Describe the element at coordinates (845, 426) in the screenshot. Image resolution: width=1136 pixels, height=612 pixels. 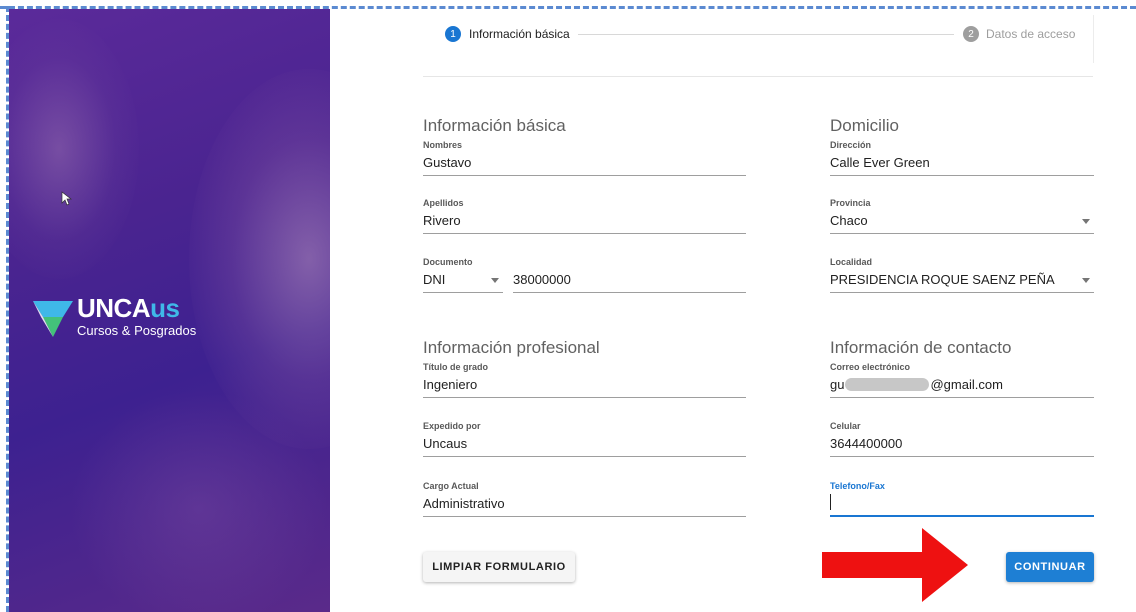
I see `field-label: Celular` at that location.